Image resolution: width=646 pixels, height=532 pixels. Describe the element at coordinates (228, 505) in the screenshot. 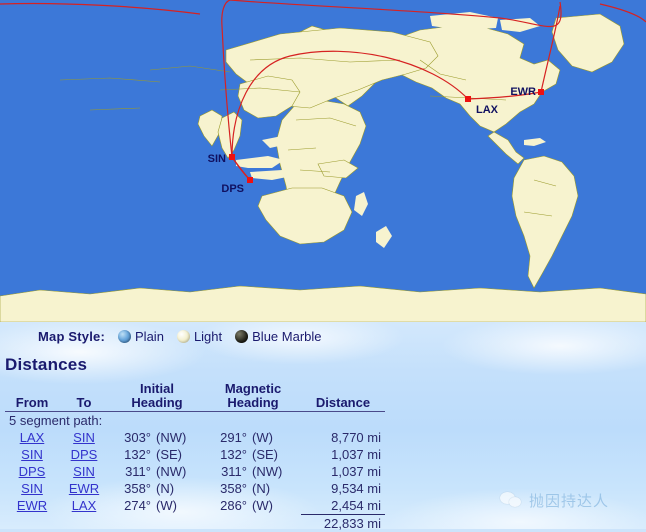

I see `magnetic-heading-deg: 286°` at that location.